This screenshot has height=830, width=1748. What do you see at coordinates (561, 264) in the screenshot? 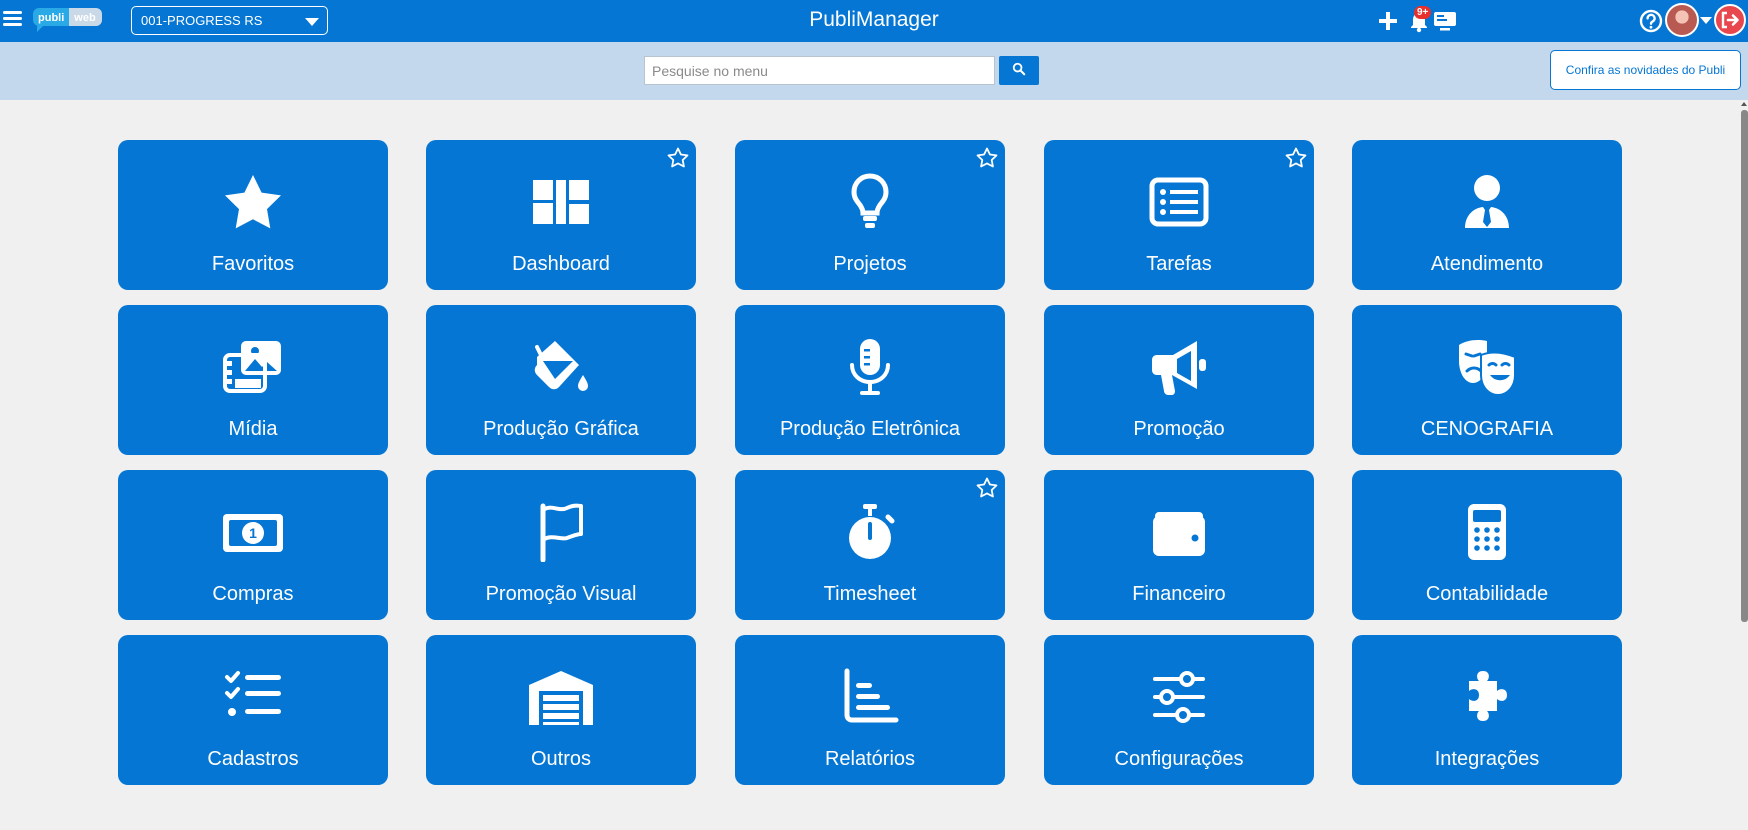
I see `tile-label: Dashboard` at bounding box center [561, 264].